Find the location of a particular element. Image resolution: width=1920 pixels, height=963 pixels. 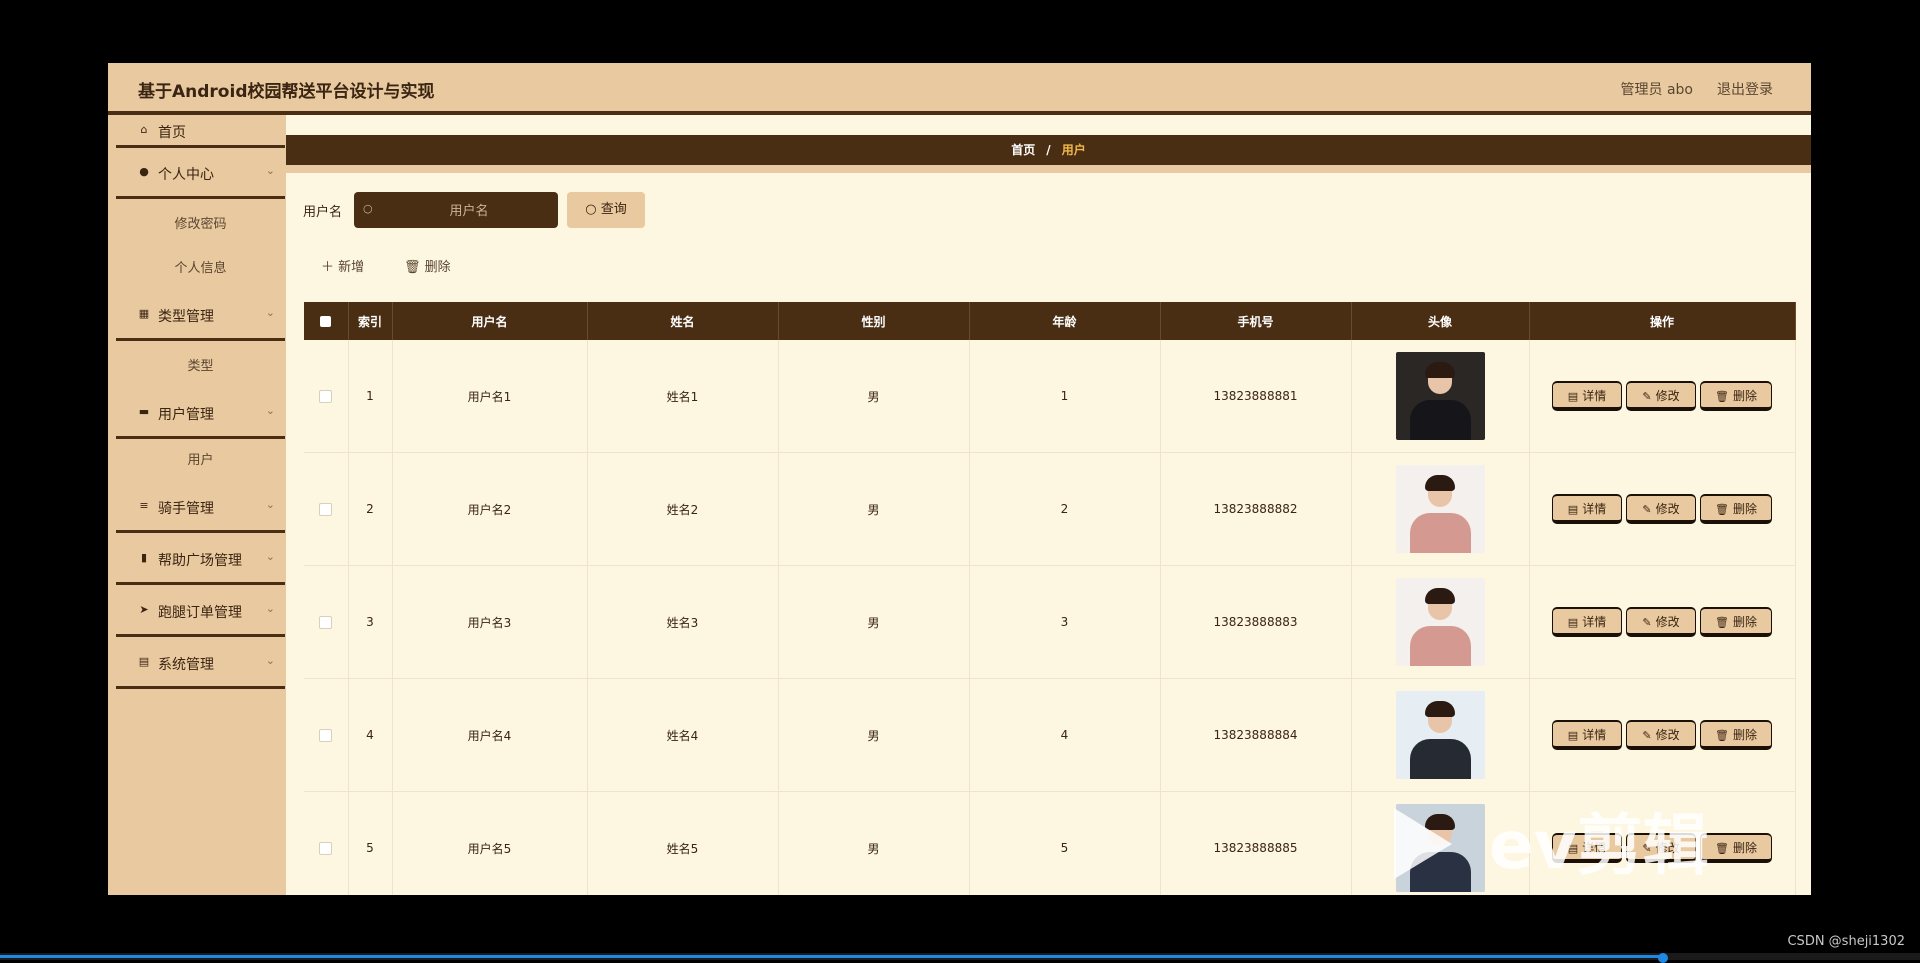

cell-name: 姓名2 is located at coordinates (683, 509).